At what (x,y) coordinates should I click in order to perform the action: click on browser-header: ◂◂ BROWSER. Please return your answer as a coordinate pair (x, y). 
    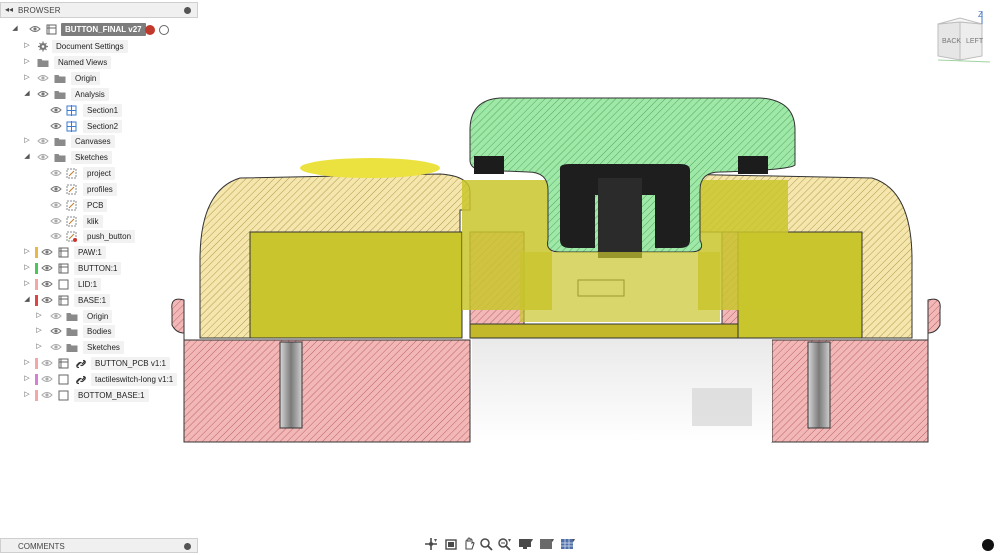
    Looking at the image, I should click on (99, 10).